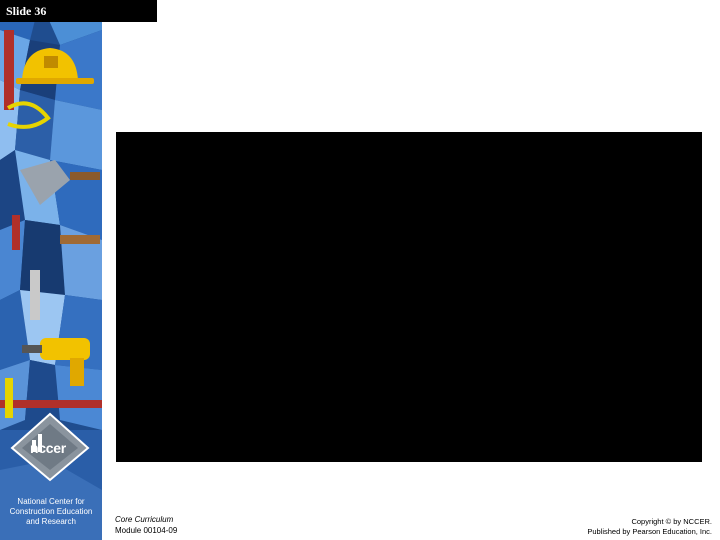 The height and width of the screenshot is (540, 720). Describe the element at coordinates (48, 448) in the screenshot. I see `nccer-logo-text: nccer` at that location.